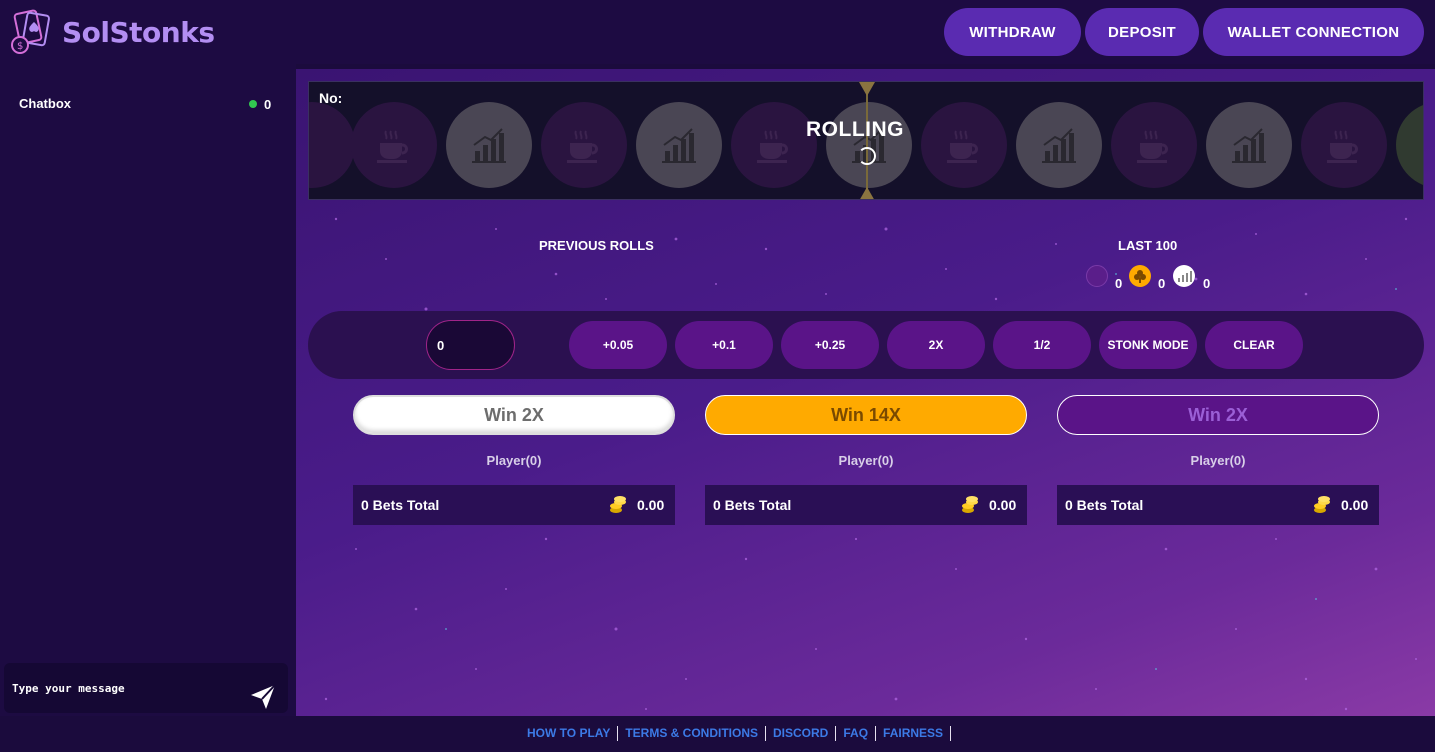  Describe the element at coordinates (801, 733) in the screenshot. I see `discord-link: DISCORD` at that location.